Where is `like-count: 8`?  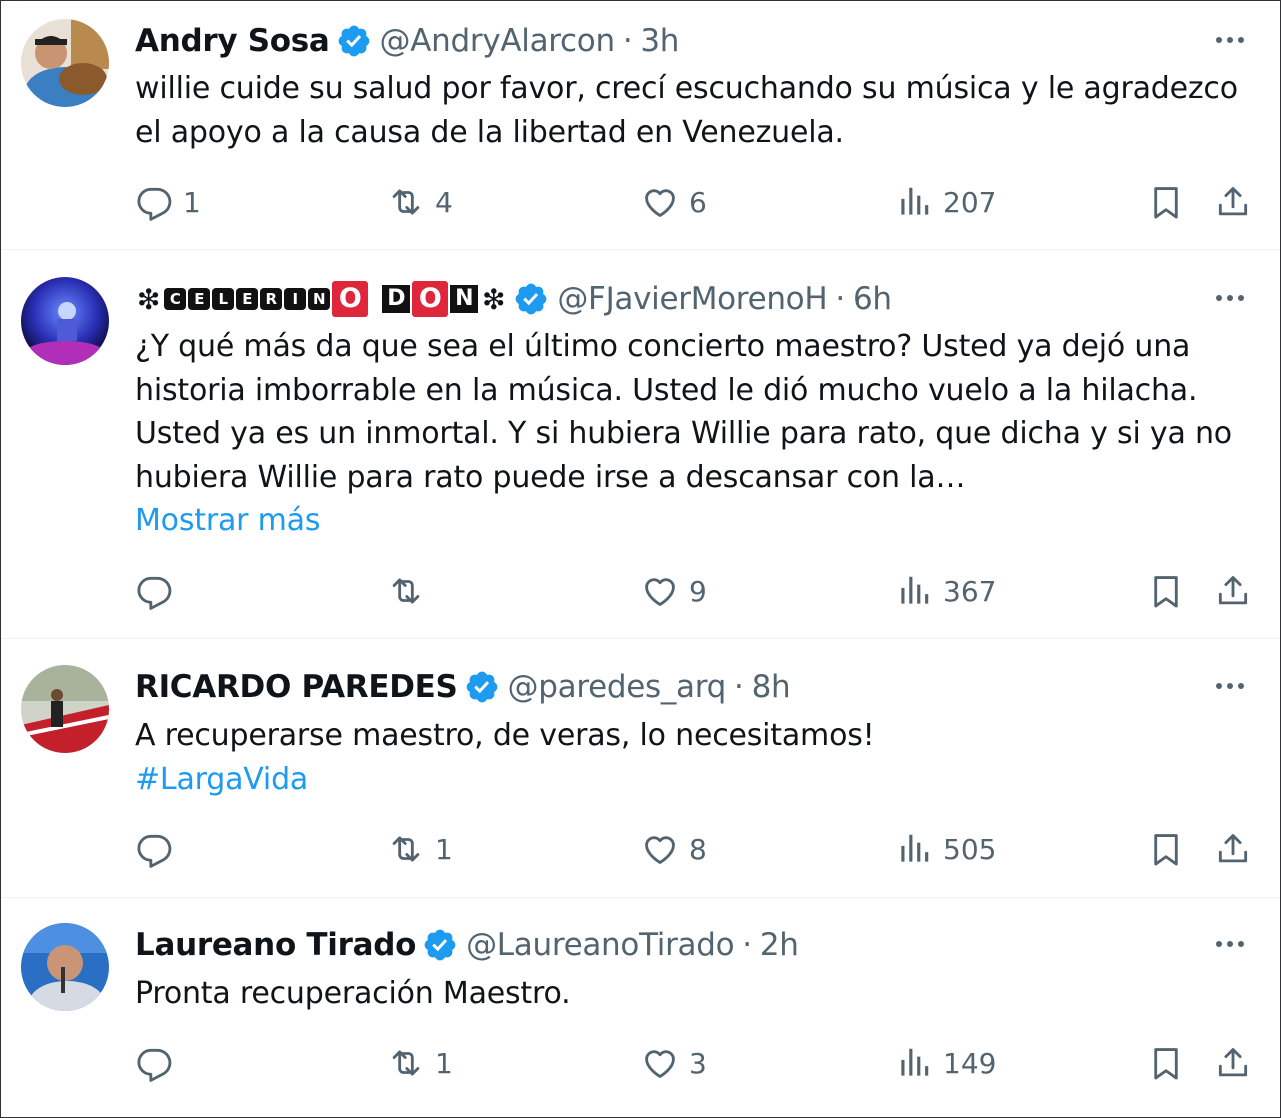 like-count: 8 is located at coordinates (698, 849).